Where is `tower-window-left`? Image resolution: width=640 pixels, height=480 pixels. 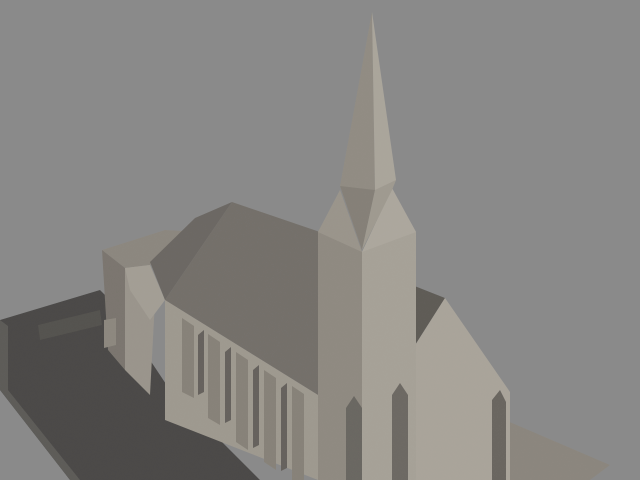 tower-window-left is located at coordinates (354, 438).